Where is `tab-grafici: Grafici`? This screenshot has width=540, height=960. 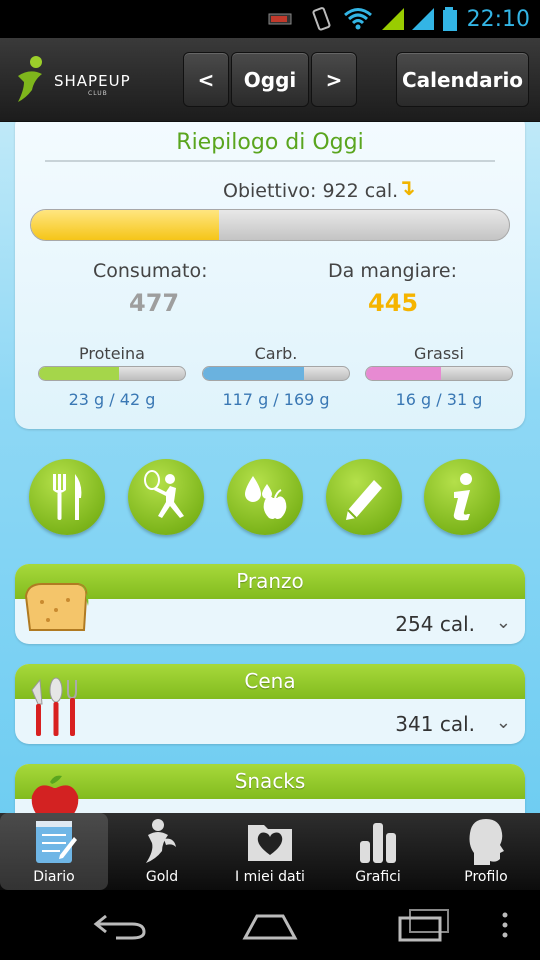 tab-grafici: Grafici is located at coordinates (378, 851).